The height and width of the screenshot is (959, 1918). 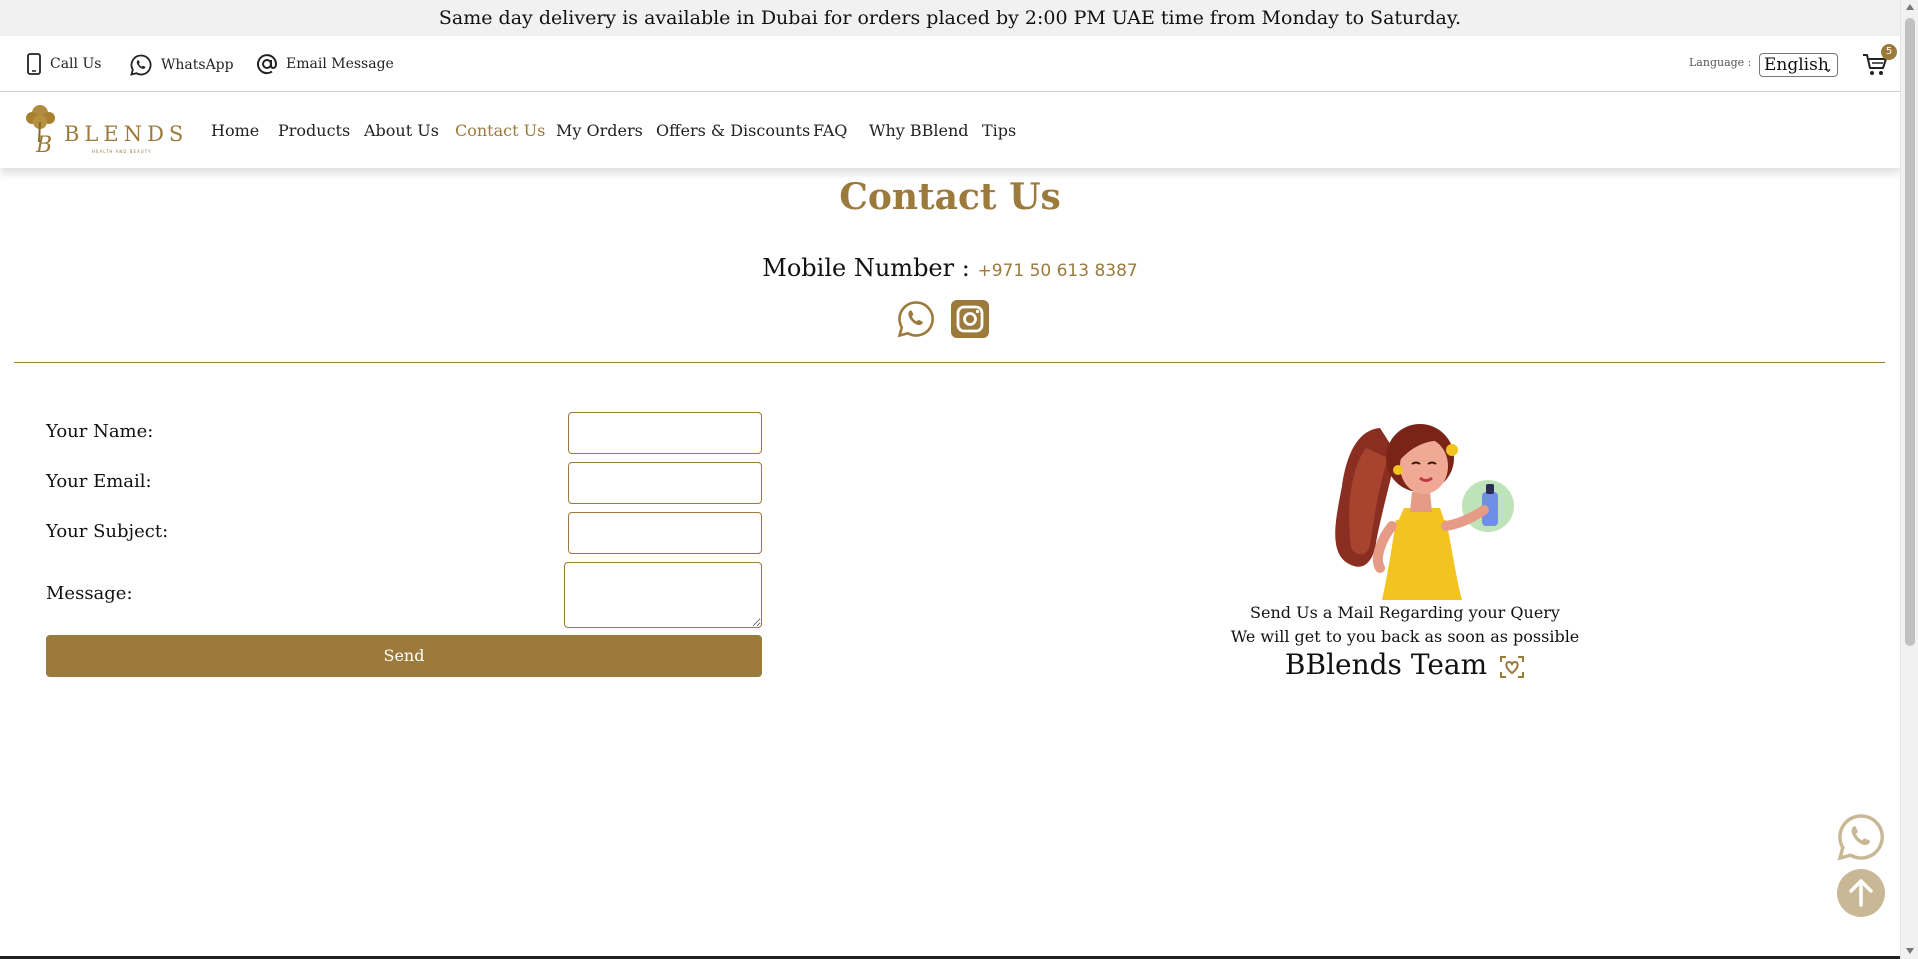 I want to click on language-select: English ⌄, so click(x=1798, y=65).